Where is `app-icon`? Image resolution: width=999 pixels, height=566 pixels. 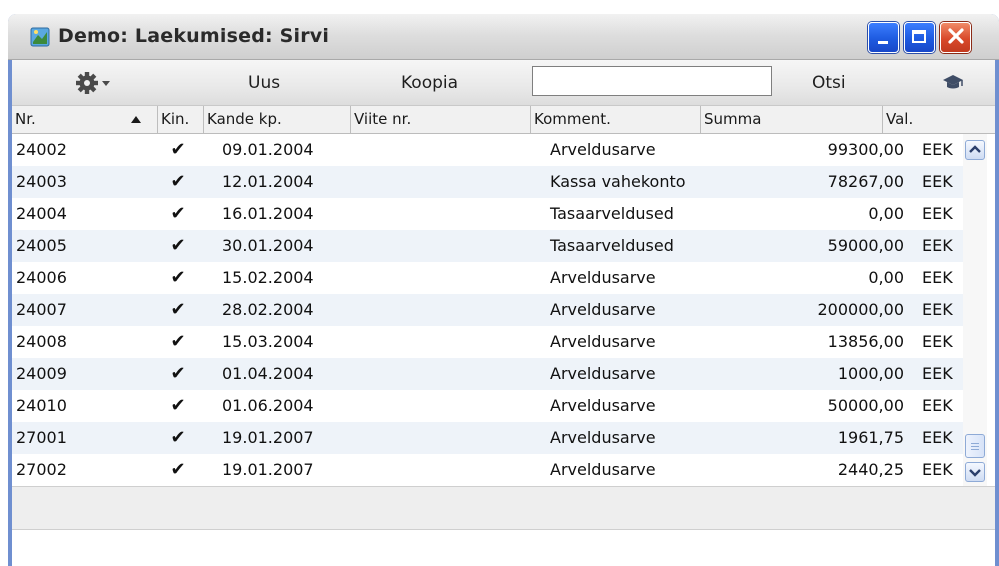 app-icon is located at coordinates (40, 37).